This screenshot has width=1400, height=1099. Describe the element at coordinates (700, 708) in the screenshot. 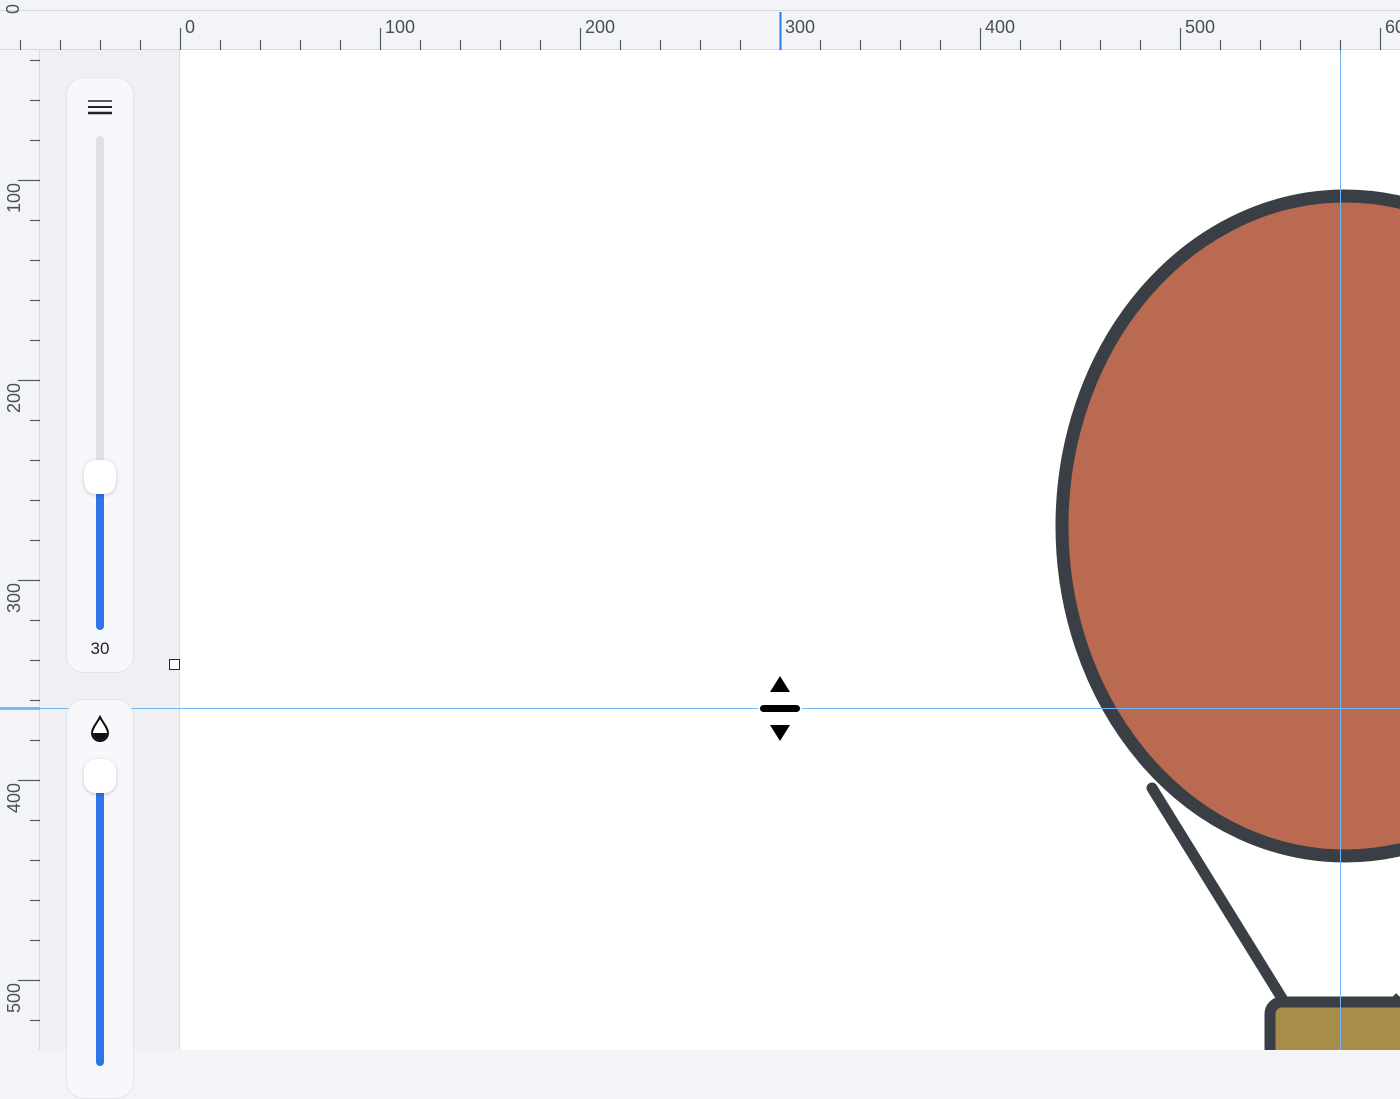

I see `horizontal-guide-line` at that location.